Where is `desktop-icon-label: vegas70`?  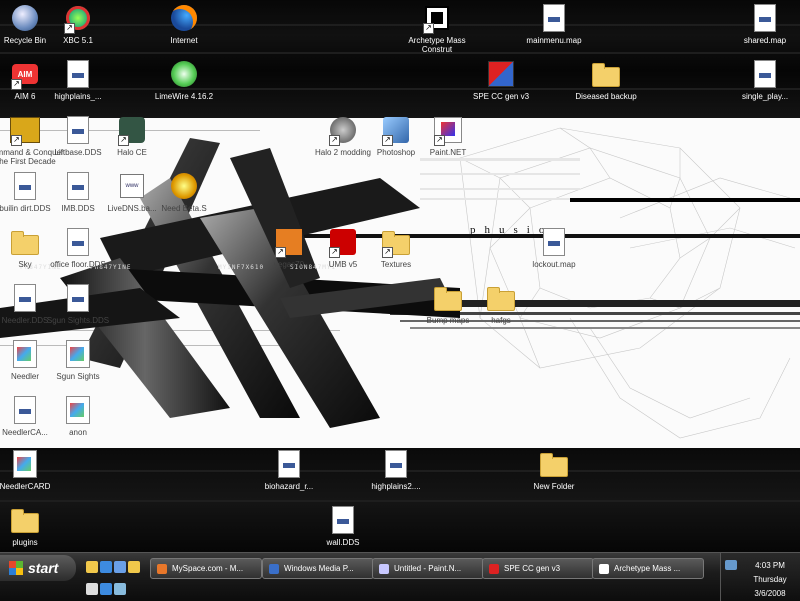
desktop-icon-label: vegas70 is located at coordinates (289, 264).